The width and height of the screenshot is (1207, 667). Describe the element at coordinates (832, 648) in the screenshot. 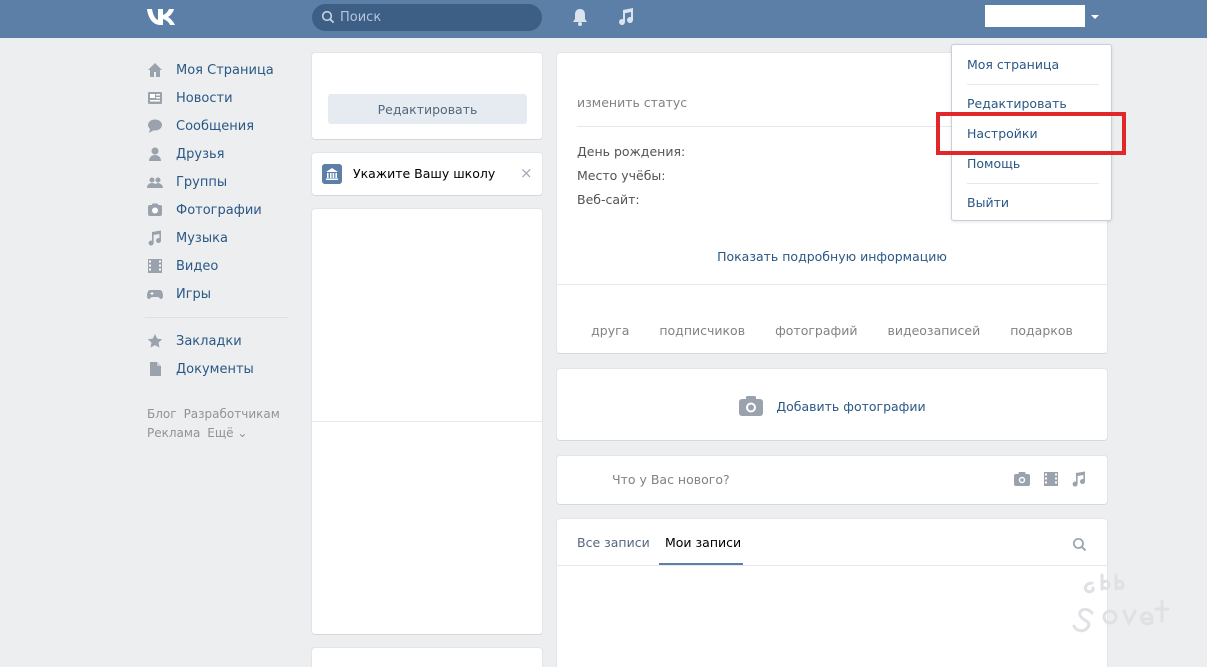

I see `post-content-area` at that location.